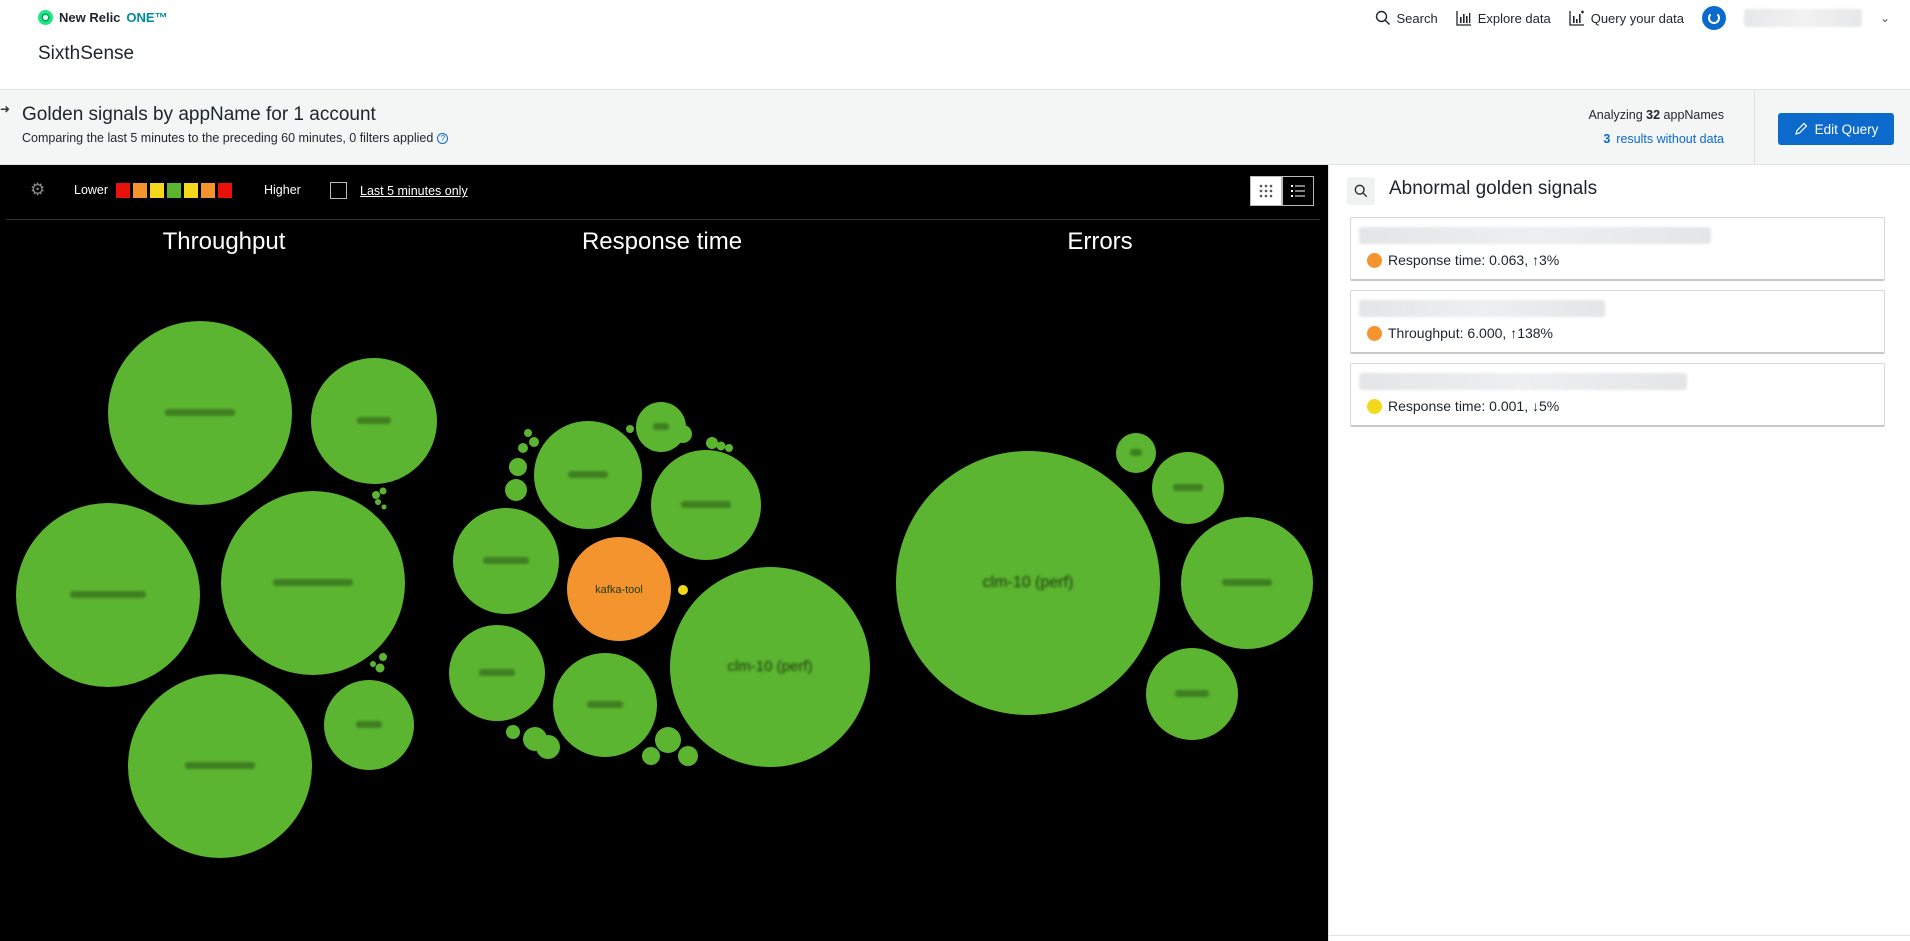 This screenshot has width=1910, height=941. I want to click on search-nav-label: Search, so click(1417, 18).